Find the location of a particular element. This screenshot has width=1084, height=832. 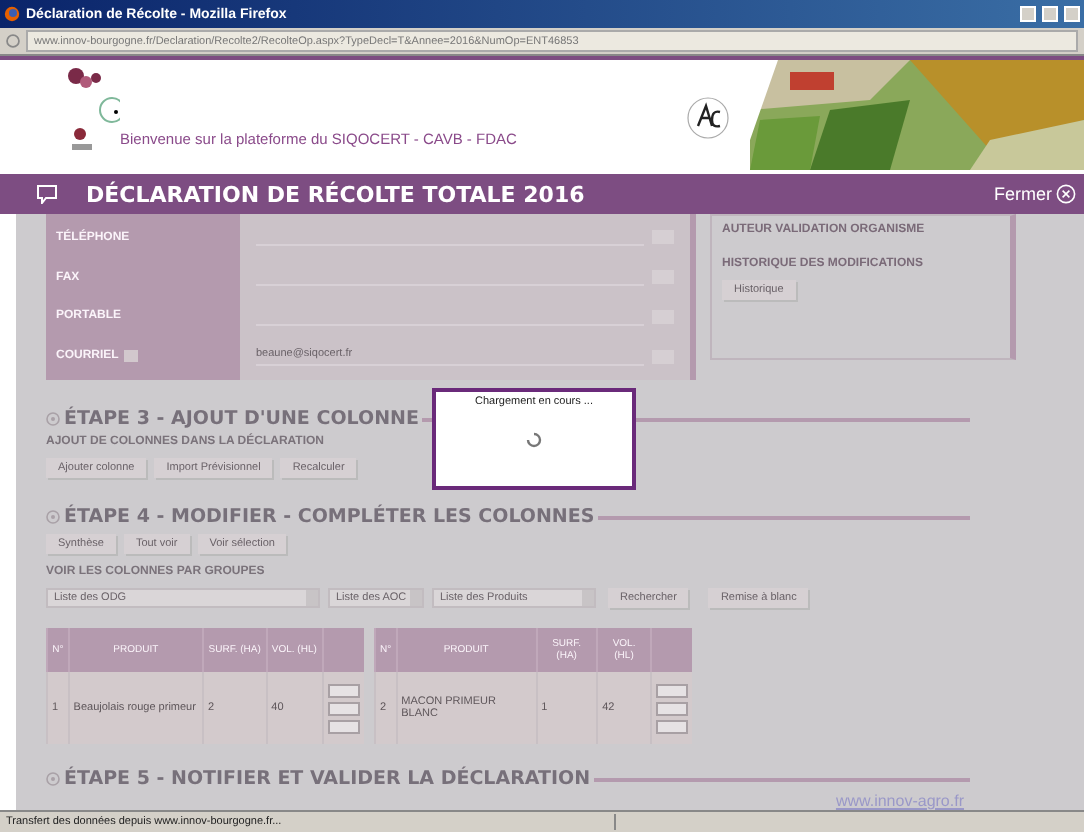

info-icon is located at coordinates (13, 41).